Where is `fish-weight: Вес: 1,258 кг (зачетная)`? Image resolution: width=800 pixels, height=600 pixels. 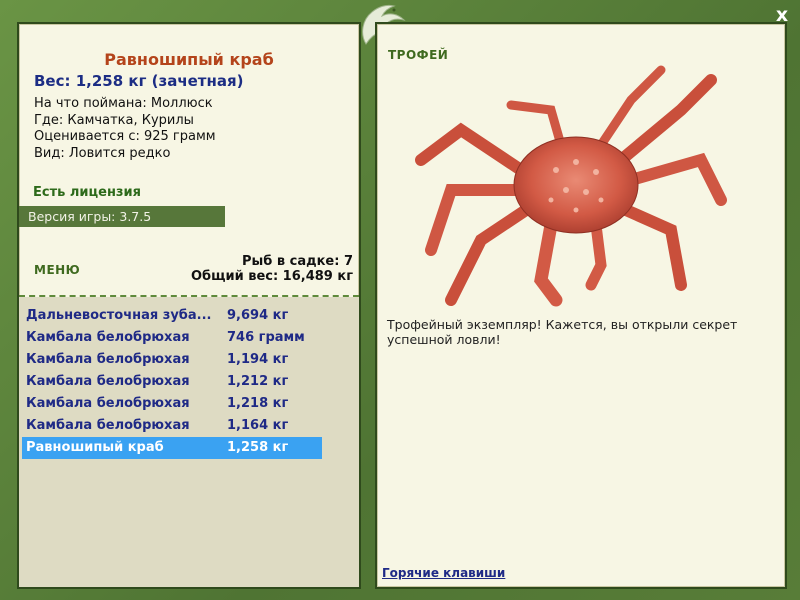 fish-weight: Вес: 1,258 кг (зачетная) is located at coordinates (139, 81).